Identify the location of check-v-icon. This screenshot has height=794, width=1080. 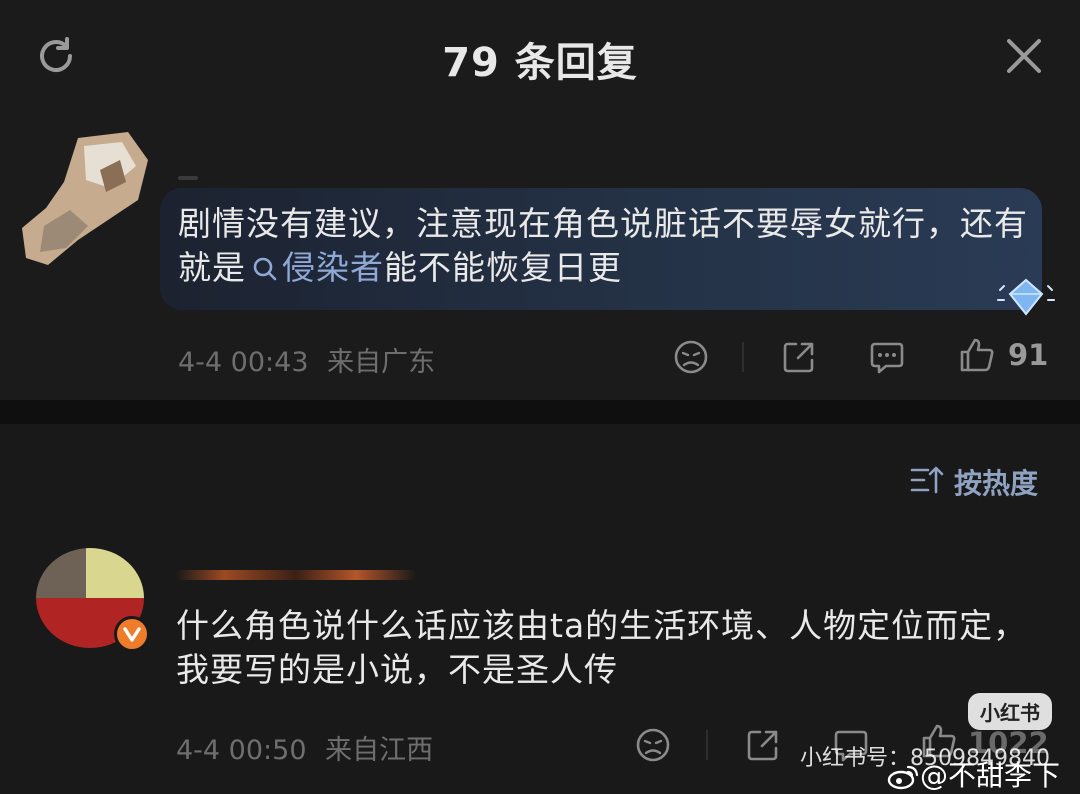
(132, 634).